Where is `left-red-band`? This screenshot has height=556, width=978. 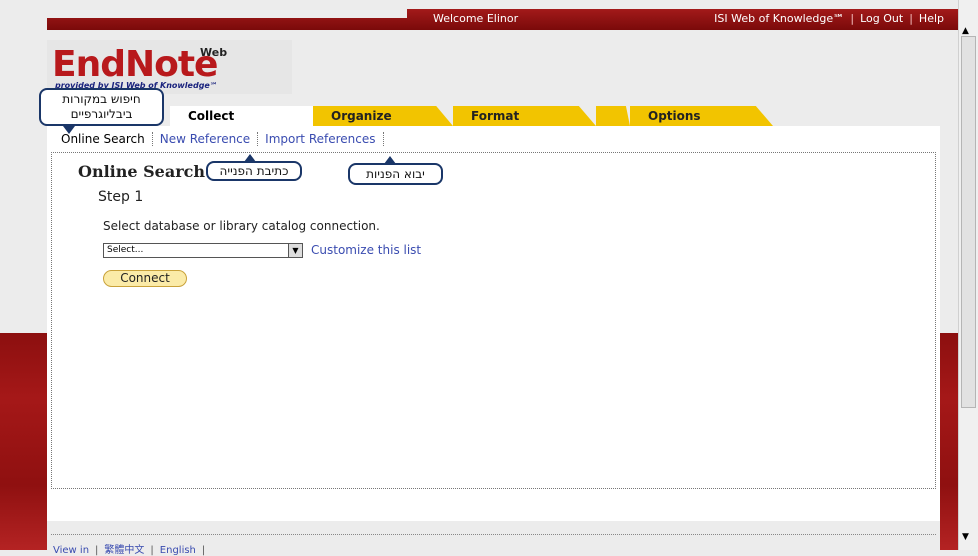 left-red-band is located at coordinates (23, 441).